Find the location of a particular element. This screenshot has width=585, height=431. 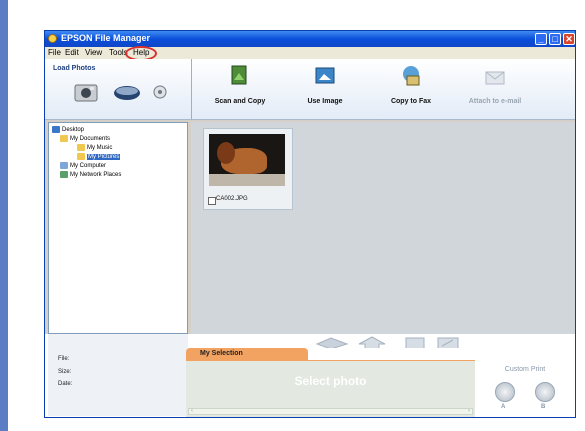

disc-icon is located at coordinates (160, 92).